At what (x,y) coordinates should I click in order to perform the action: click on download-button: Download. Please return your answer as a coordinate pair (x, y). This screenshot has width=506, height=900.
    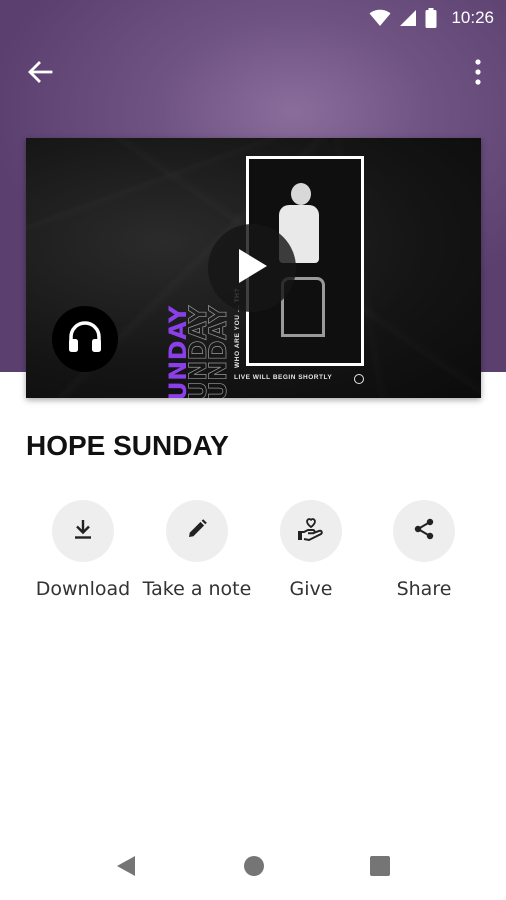
    Looking at the image, I should click on (83, 550).